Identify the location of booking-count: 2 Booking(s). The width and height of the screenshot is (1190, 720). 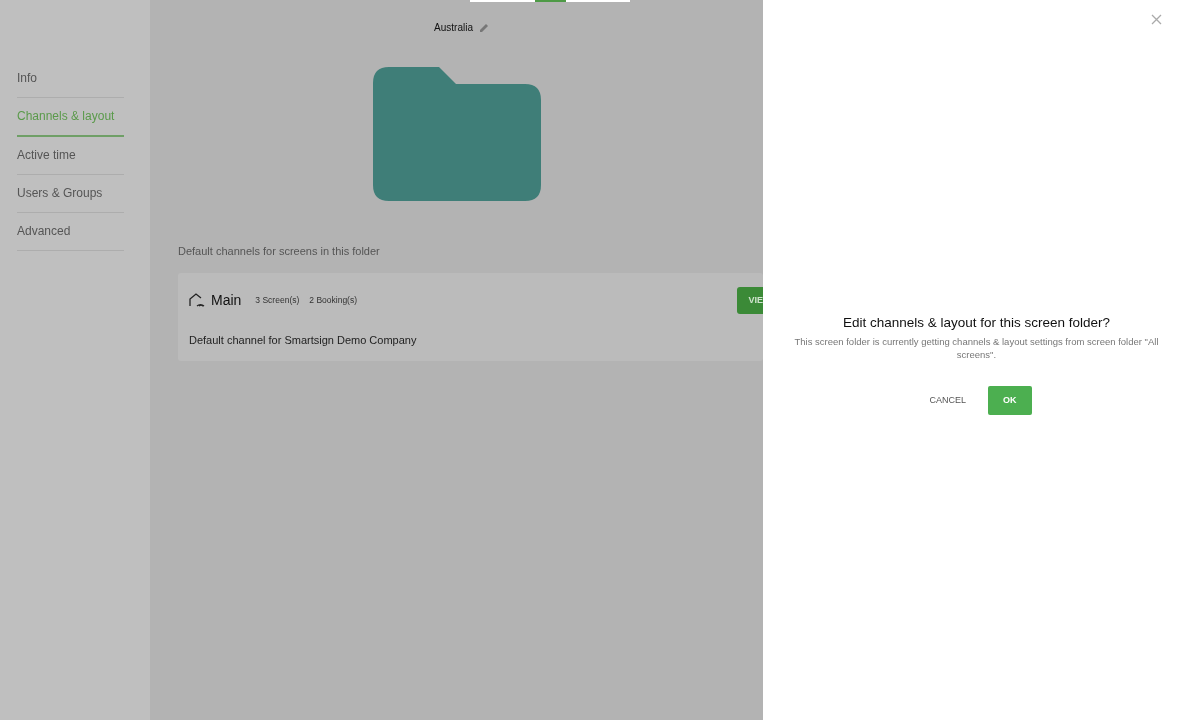
(333, 300).